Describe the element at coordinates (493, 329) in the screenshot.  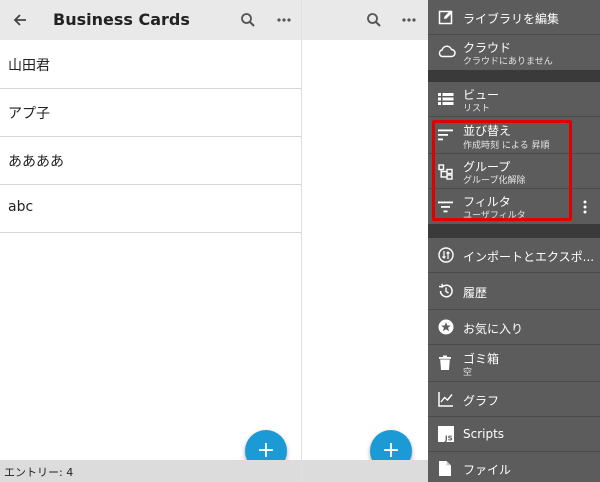
I see `drawer-item-label: お気に入り` at that location.